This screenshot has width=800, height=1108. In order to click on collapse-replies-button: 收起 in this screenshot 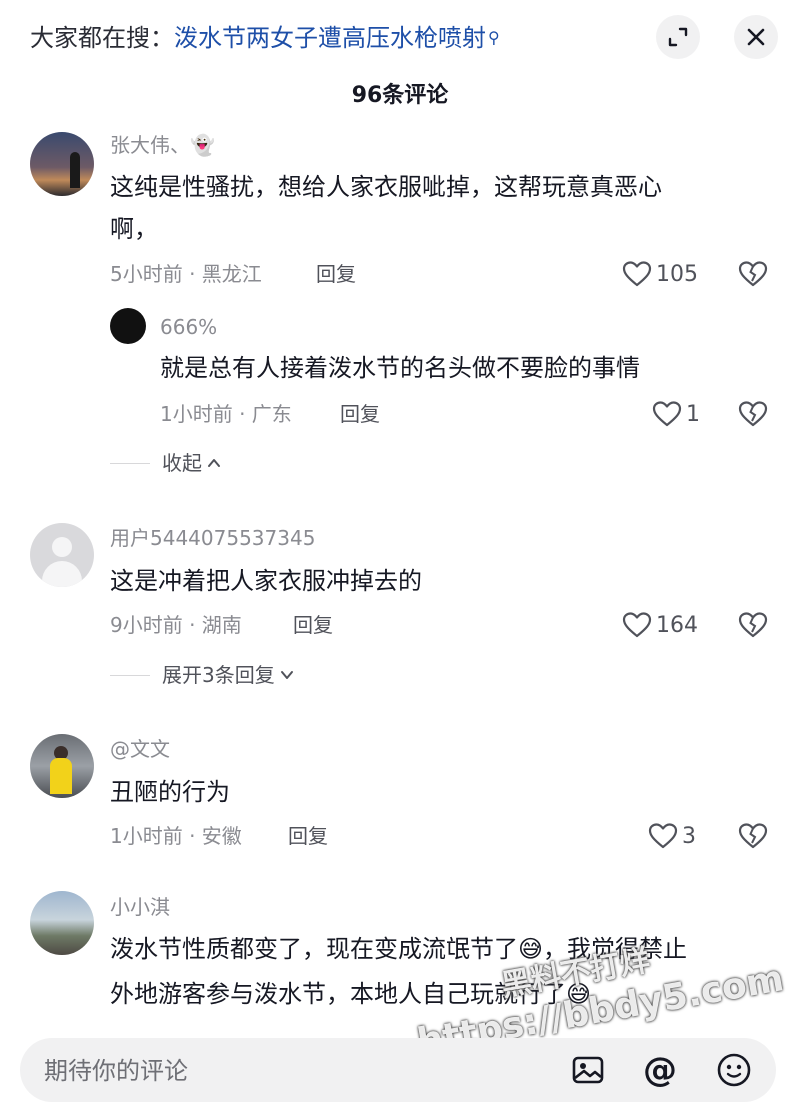, I will do `click(166, 463)`.